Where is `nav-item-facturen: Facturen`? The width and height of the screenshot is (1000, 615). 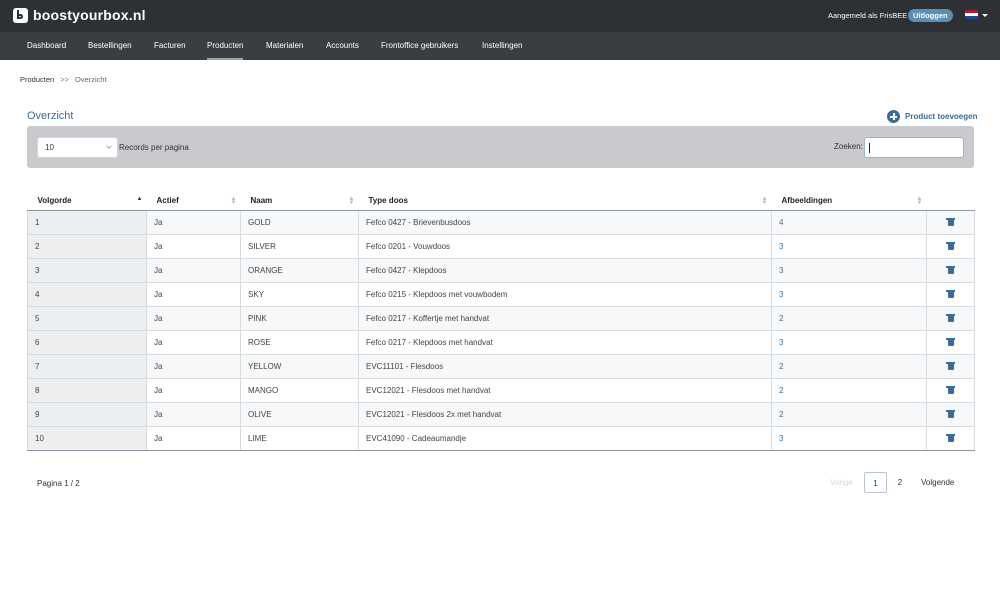 nav-item-facturen: Facturen is located at coordinates (170, 46).